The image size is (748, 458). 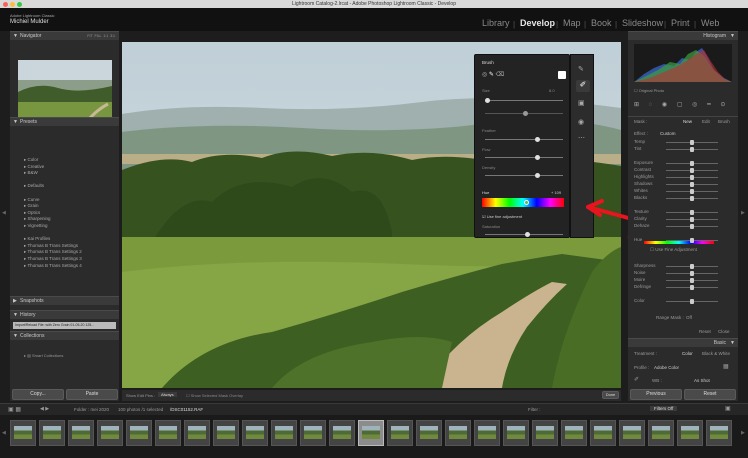 I want to click on eyedropper-icon: ✐, so click(x=636, y=379).